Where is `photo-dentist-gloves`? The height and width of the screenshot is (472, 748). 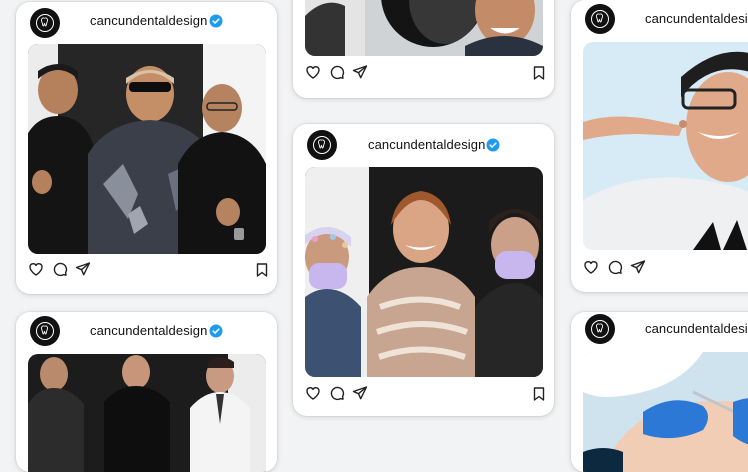
photo-dentist-gloves is located at coordinates (665, 412).